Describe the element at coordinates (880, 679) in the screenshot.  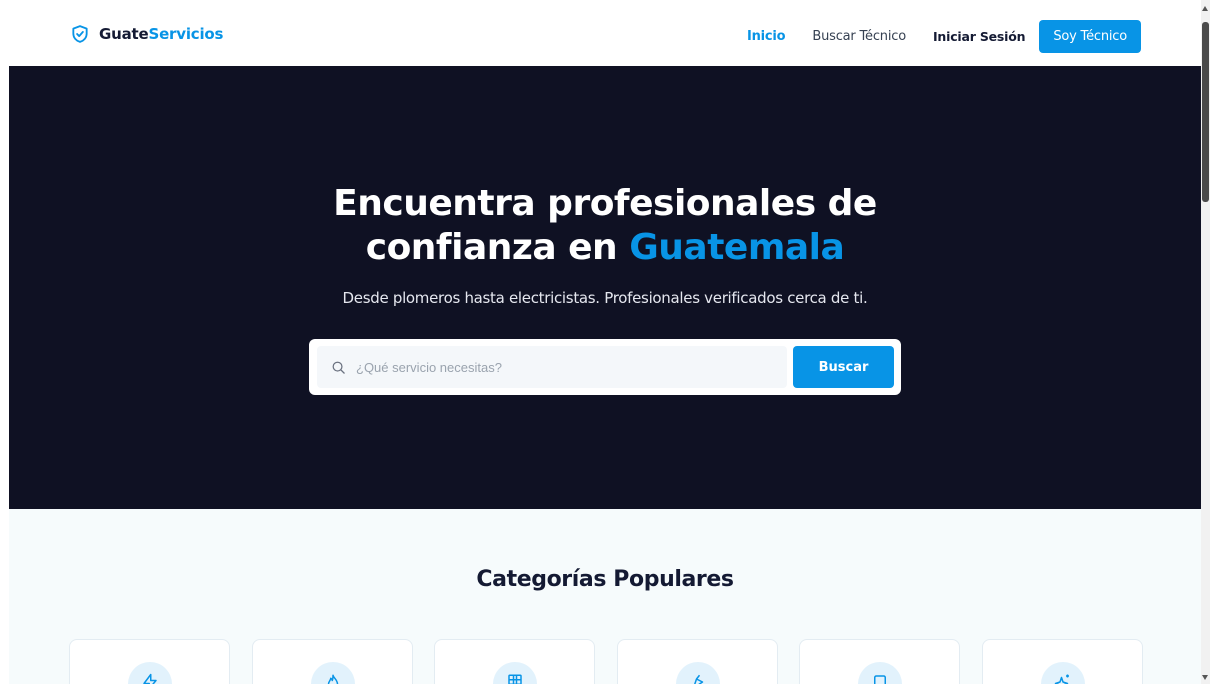
I see `monitor-icon` at that location.